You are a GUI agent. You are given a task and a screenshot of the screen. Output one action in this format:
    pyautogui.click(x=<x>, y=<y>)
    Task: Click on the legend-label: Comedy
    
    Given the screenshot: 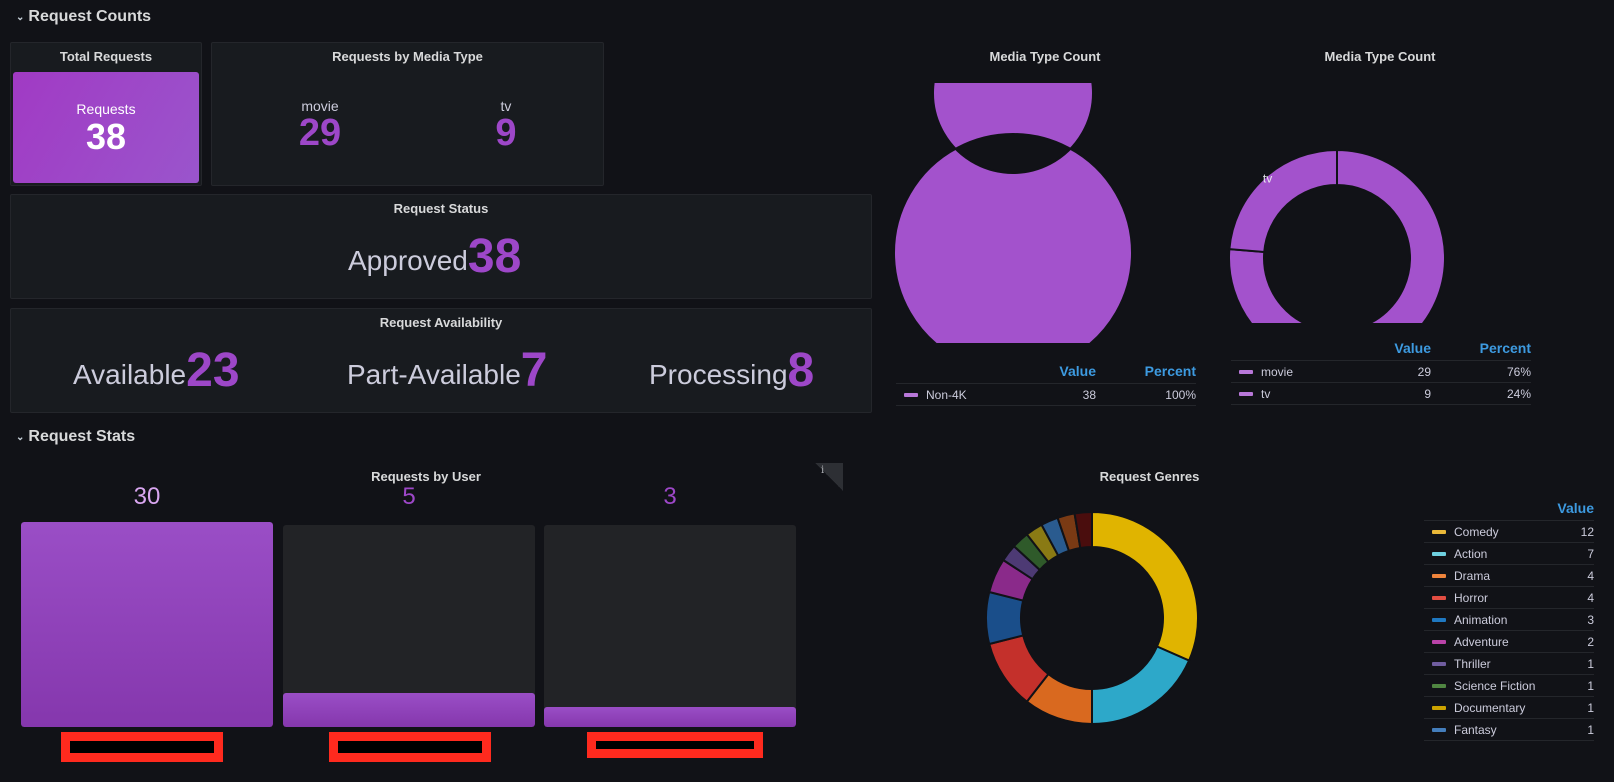 What is the action you would take?
    pyautogui.click(x=1476, y=531)
    